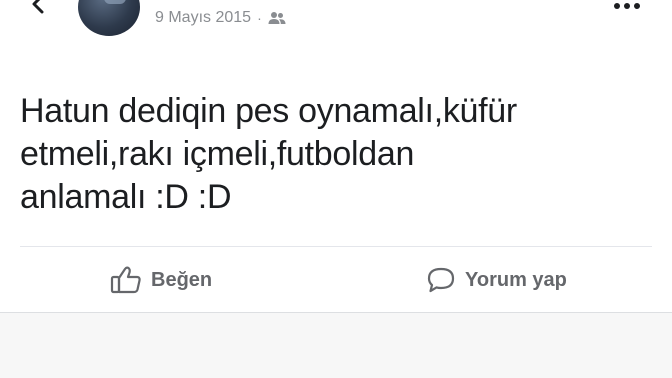 This screenshot has width=672, height=378. Describe the element at coordinates (277, 18) in the screenshot. I see `friends-icon` at that location.